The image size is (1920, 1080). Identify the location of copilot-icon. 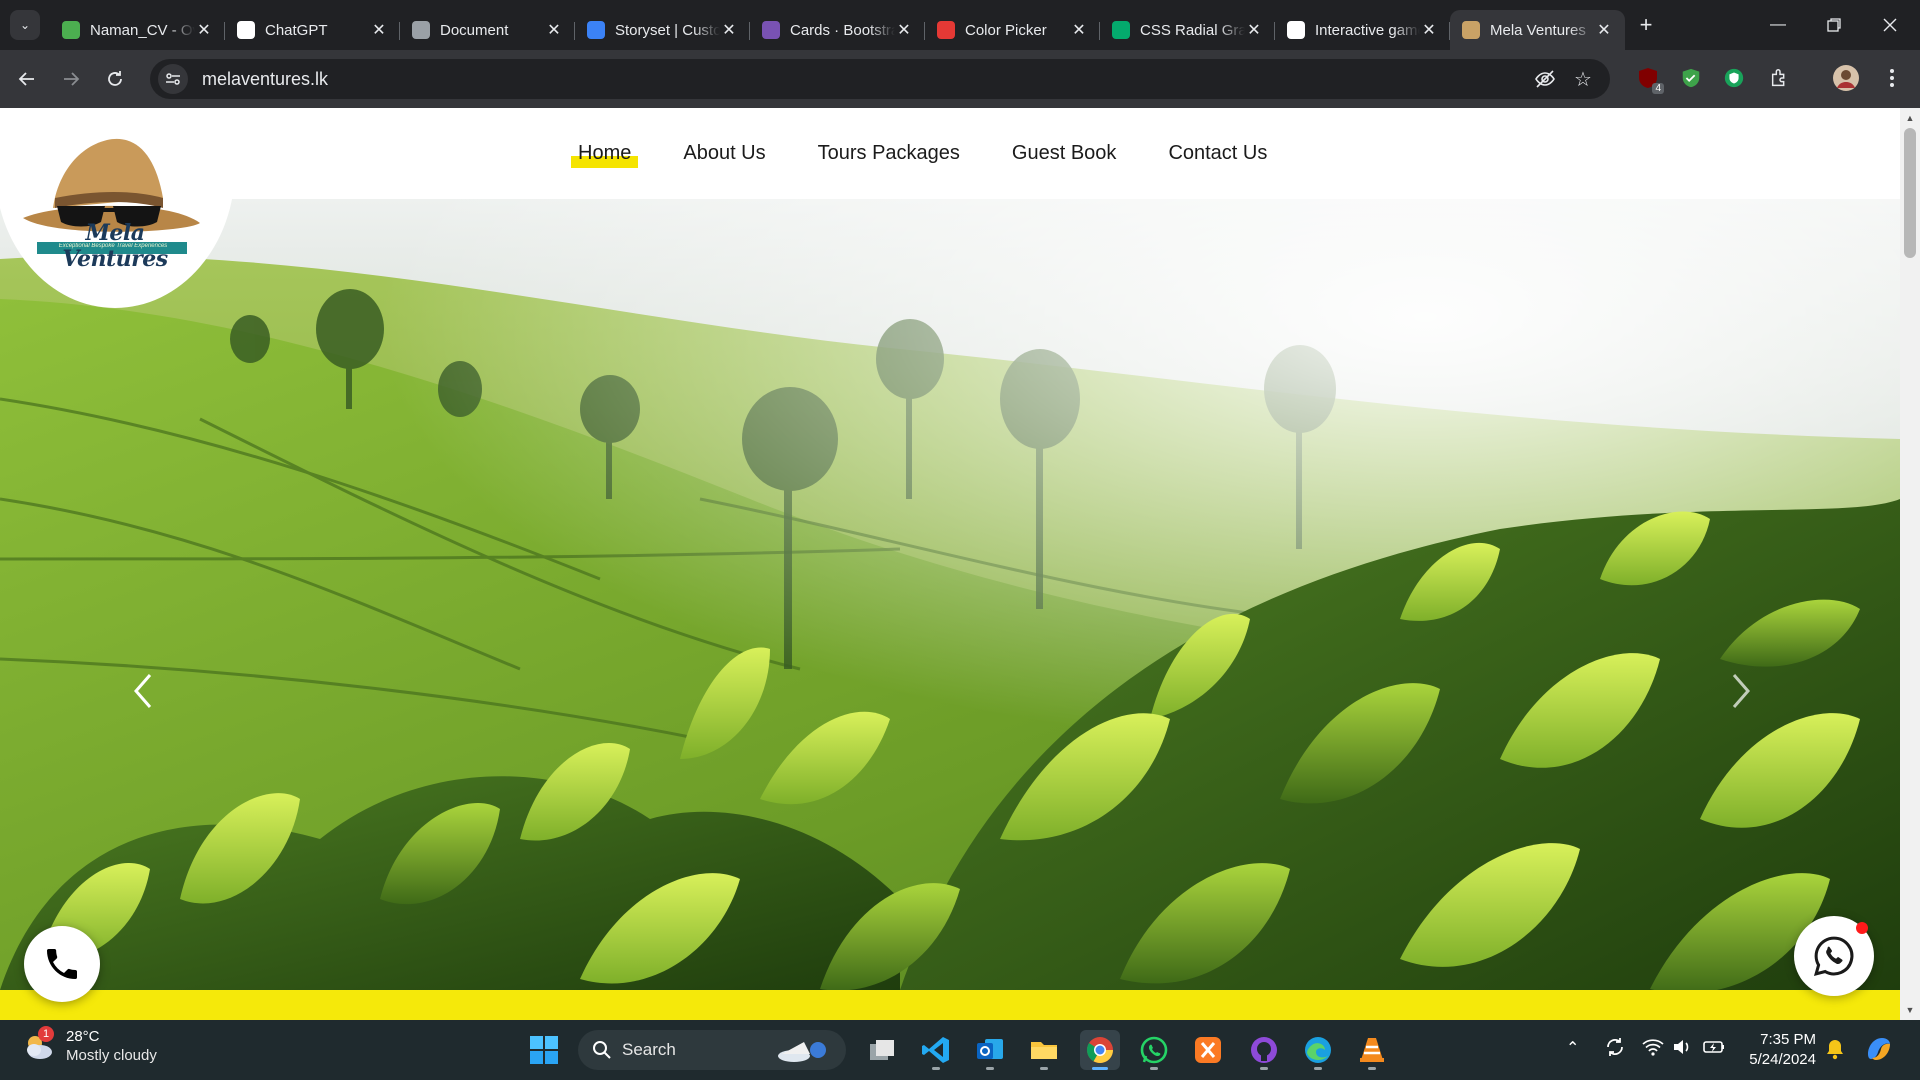
(1879, 1049).